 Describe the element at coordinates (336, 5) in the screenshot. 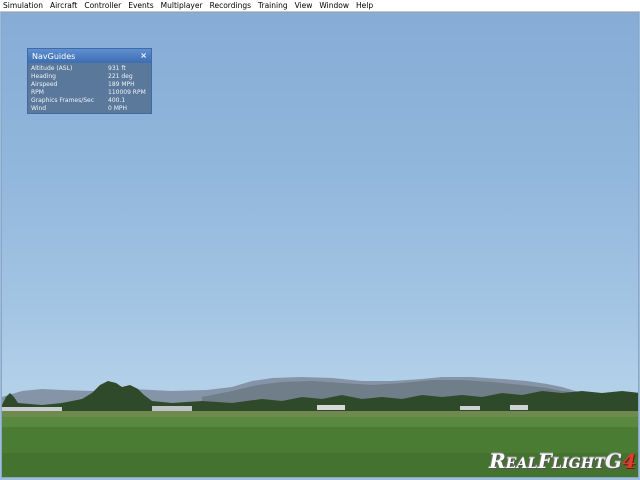

I see `menu-window: Window` at that location.